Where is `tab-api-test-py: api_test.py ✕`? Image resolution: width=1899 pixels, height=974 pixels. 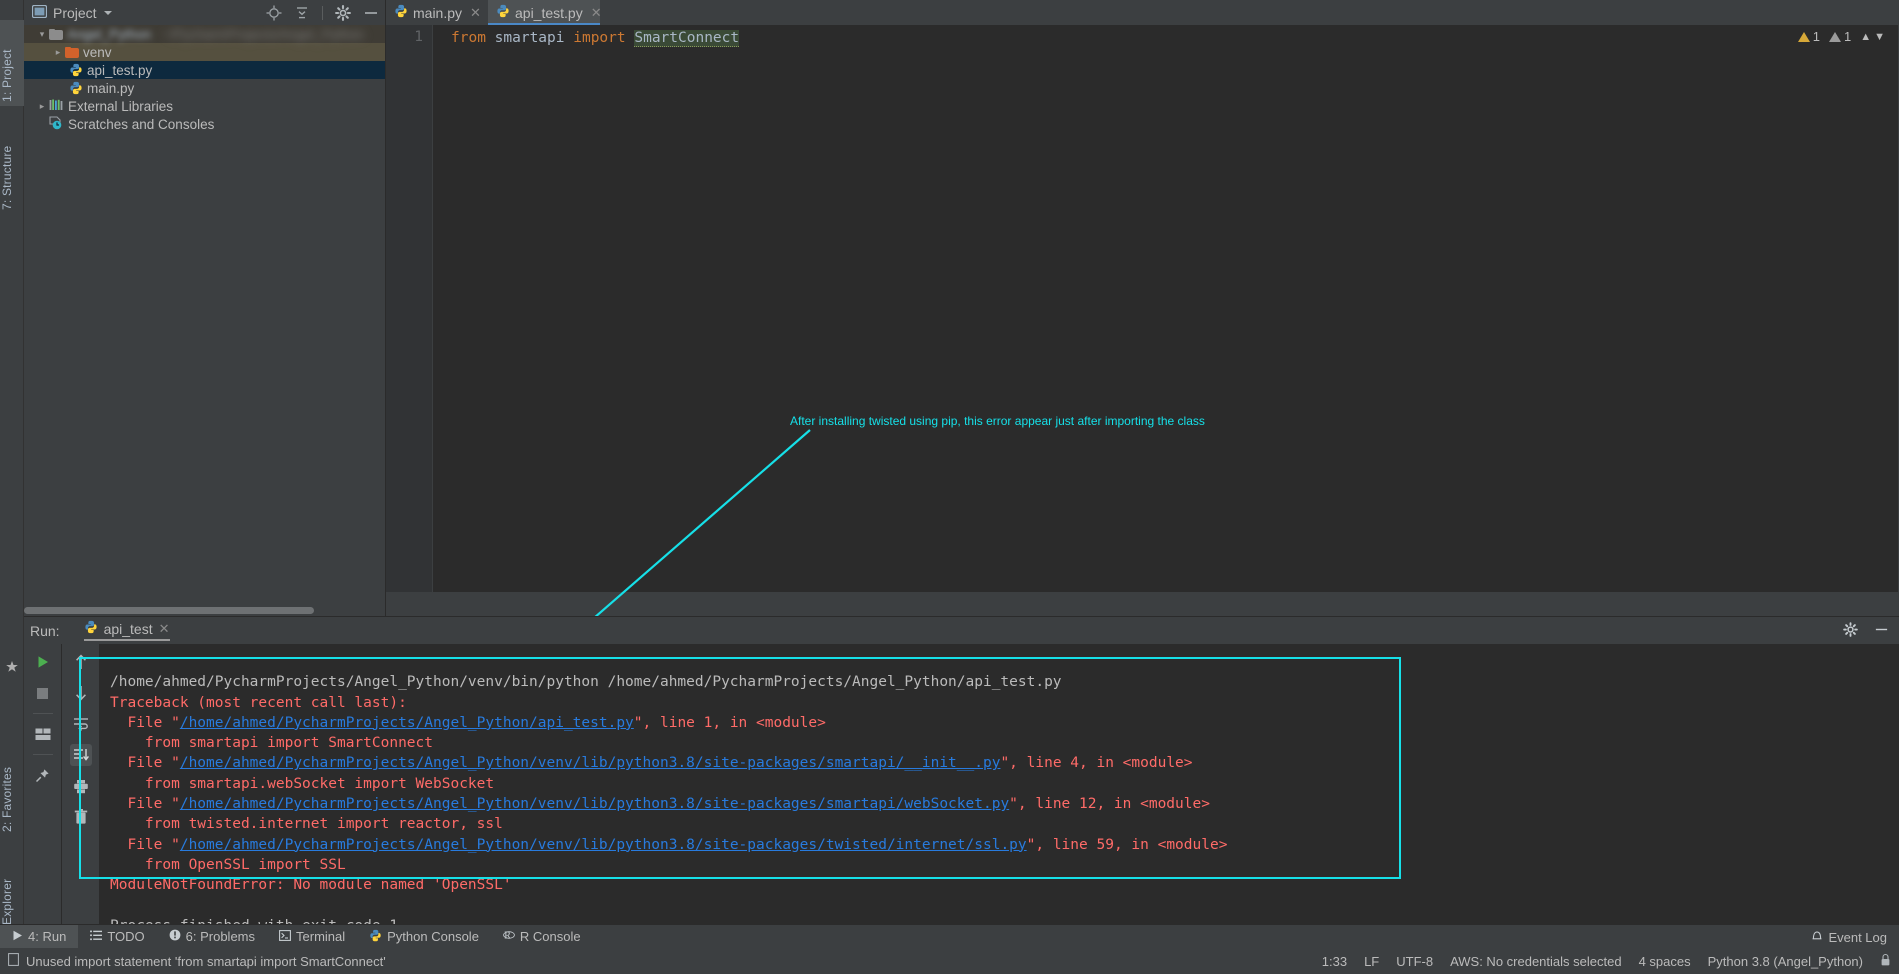
tab-api-test-py: api_test.py ✕ is located at coordinates (545, 12).